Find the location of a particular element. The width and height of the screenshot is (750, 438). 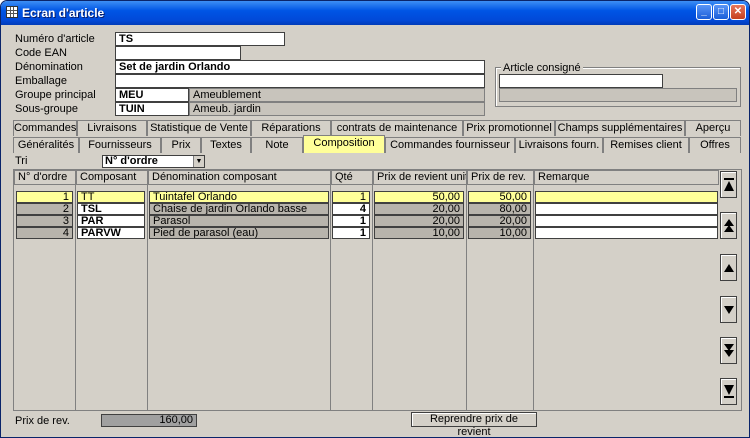

tab-apercu: Aperçu is located at coordinates (713, 128).